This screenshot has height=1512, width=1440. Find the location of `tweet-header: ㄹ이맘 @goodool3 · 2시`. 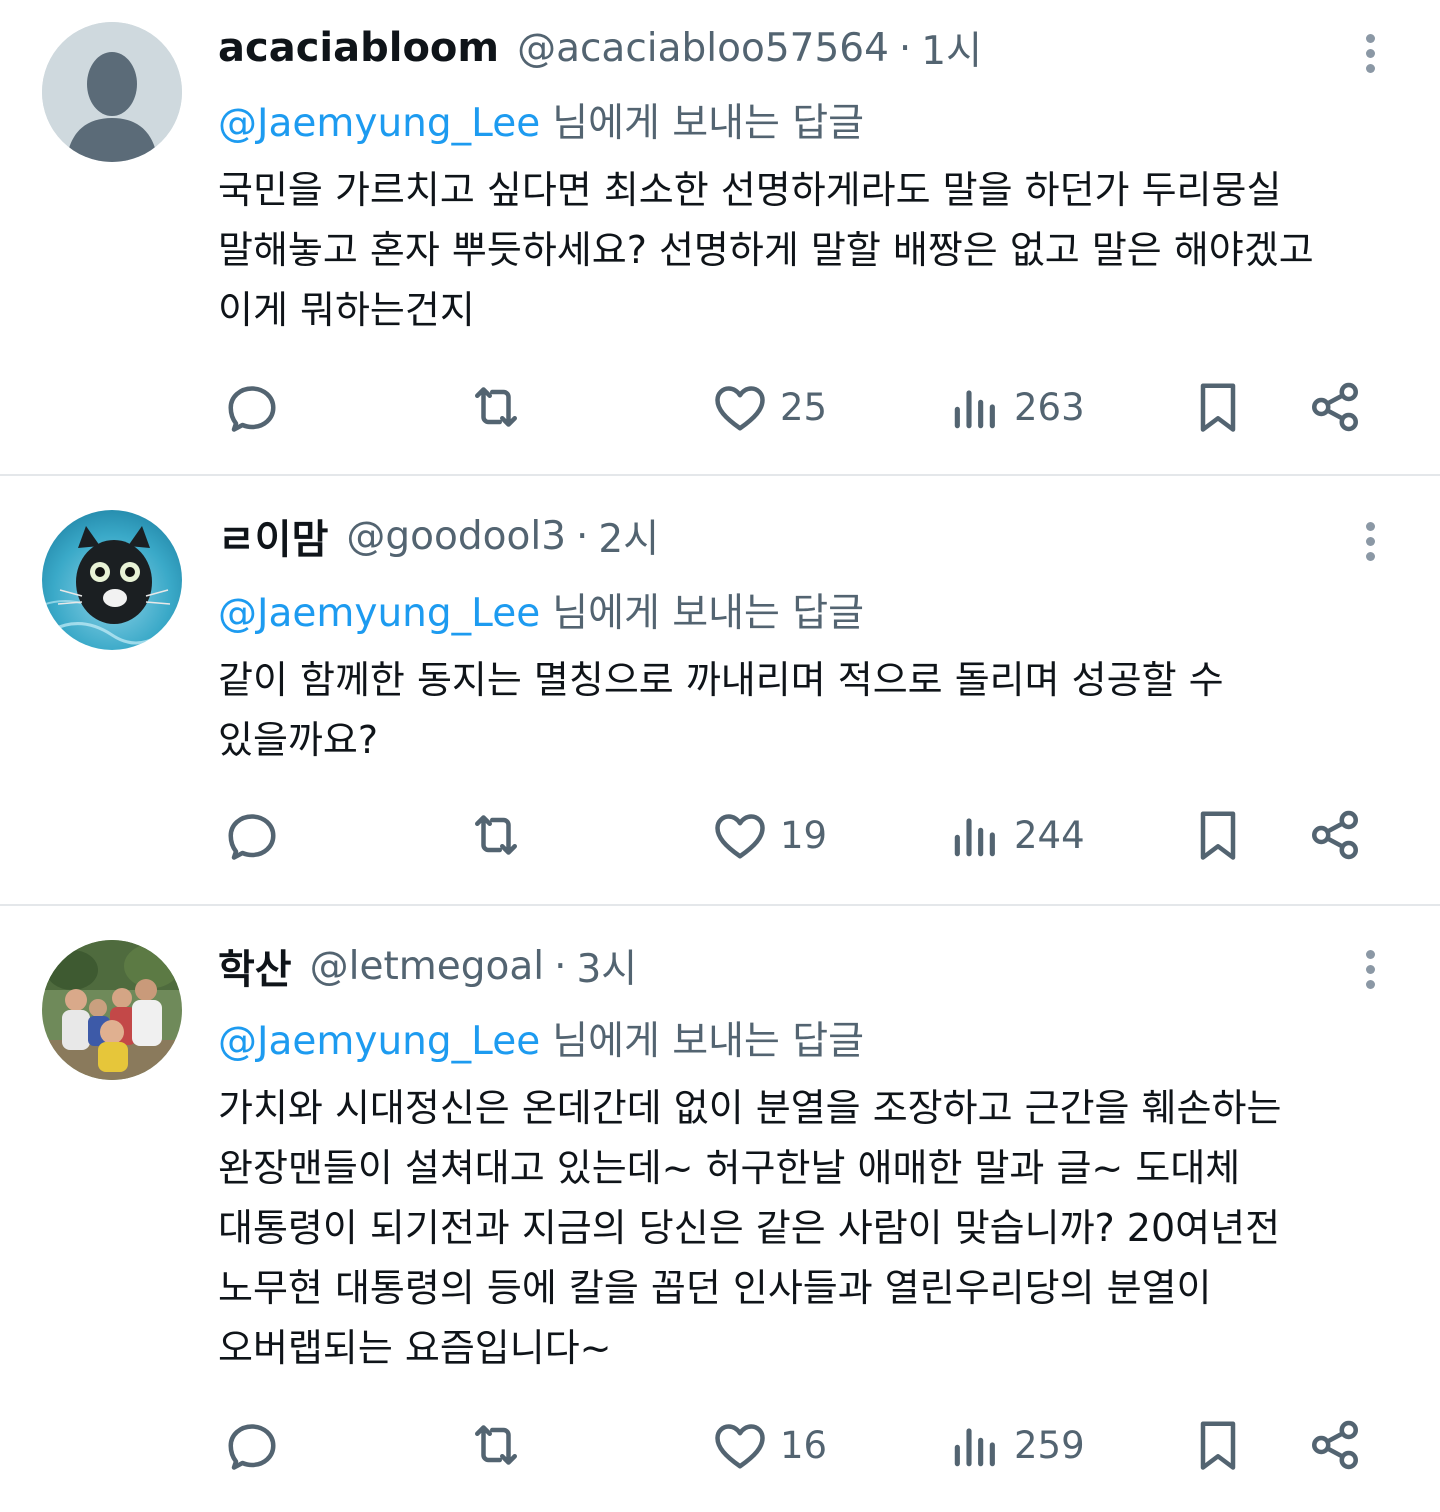

tweet-header: ㄹ이맘 @goodool3 · 2시 is located at coordinates (438, 536).